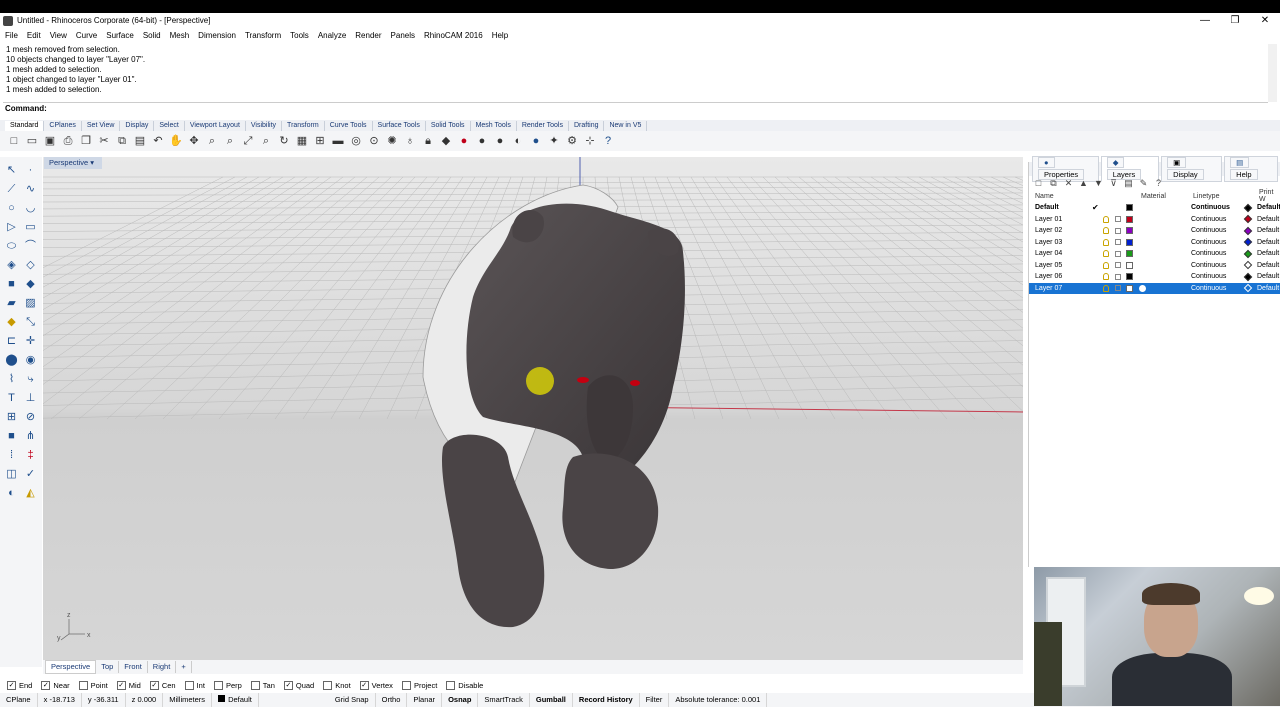 The width and height of the screenshot is (1280, 720). I want to click on tab-curve-tools: Curve Tools, so click(349, 125).